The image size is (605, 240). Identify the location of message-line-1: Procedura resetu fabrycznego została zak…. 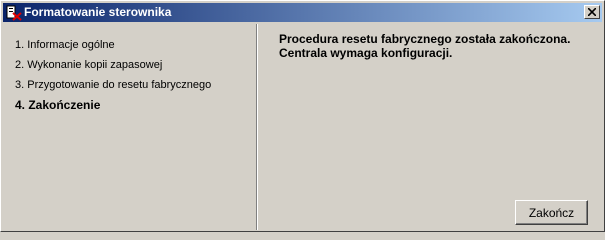
(425, 39).